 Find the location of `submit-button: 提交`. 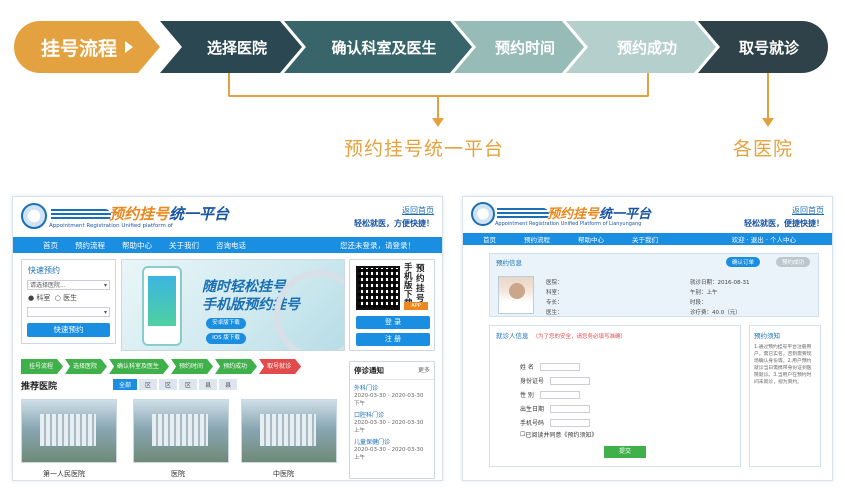

submit-button: 提交 is located at coordinates (625, 452).